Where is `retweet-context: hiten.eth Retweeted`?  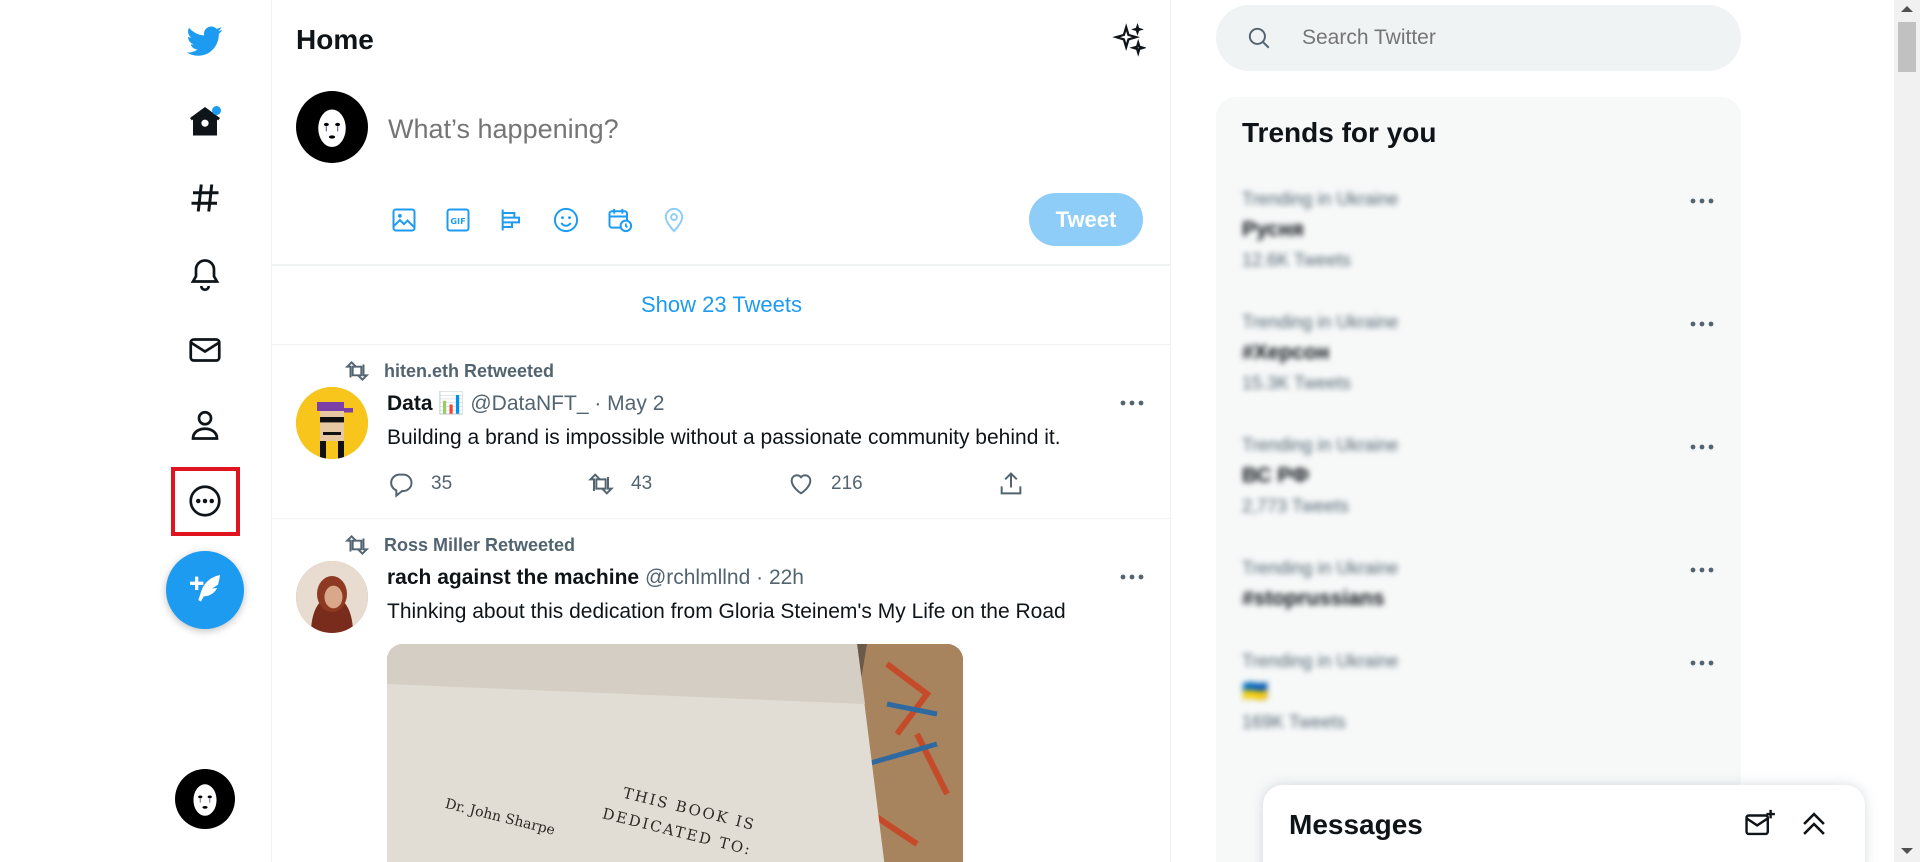 retweet-context: hiten.eth Retweeted is located at coordinates (449, 371).